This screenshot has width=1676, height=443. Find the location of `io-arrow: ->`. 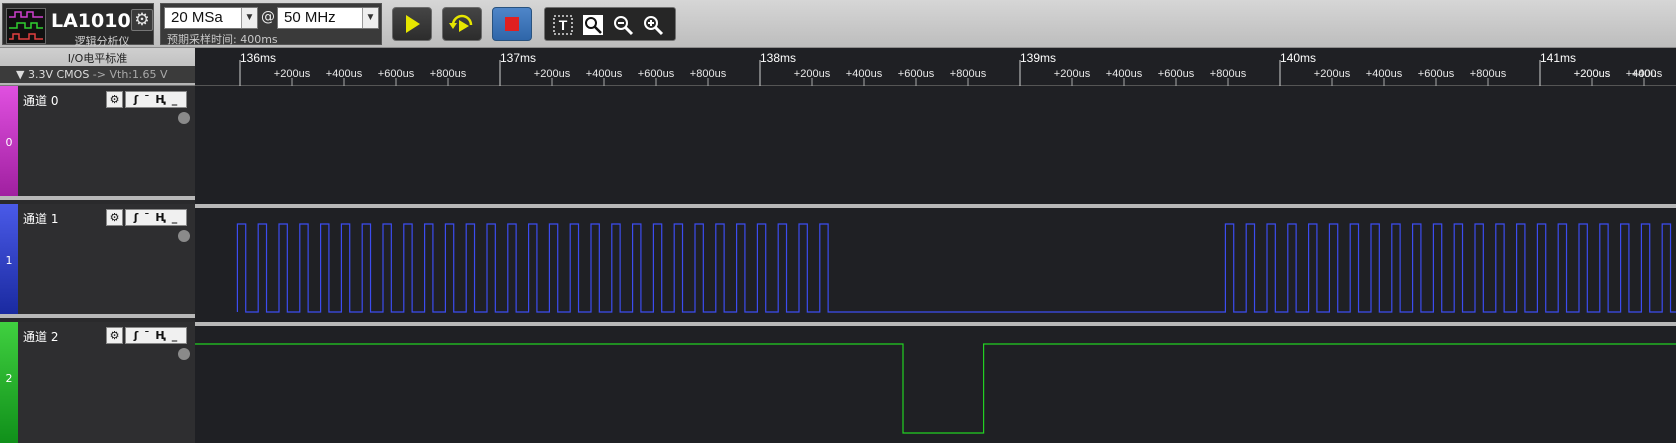

io-arrow: -> is located at coordinates (99, 74).